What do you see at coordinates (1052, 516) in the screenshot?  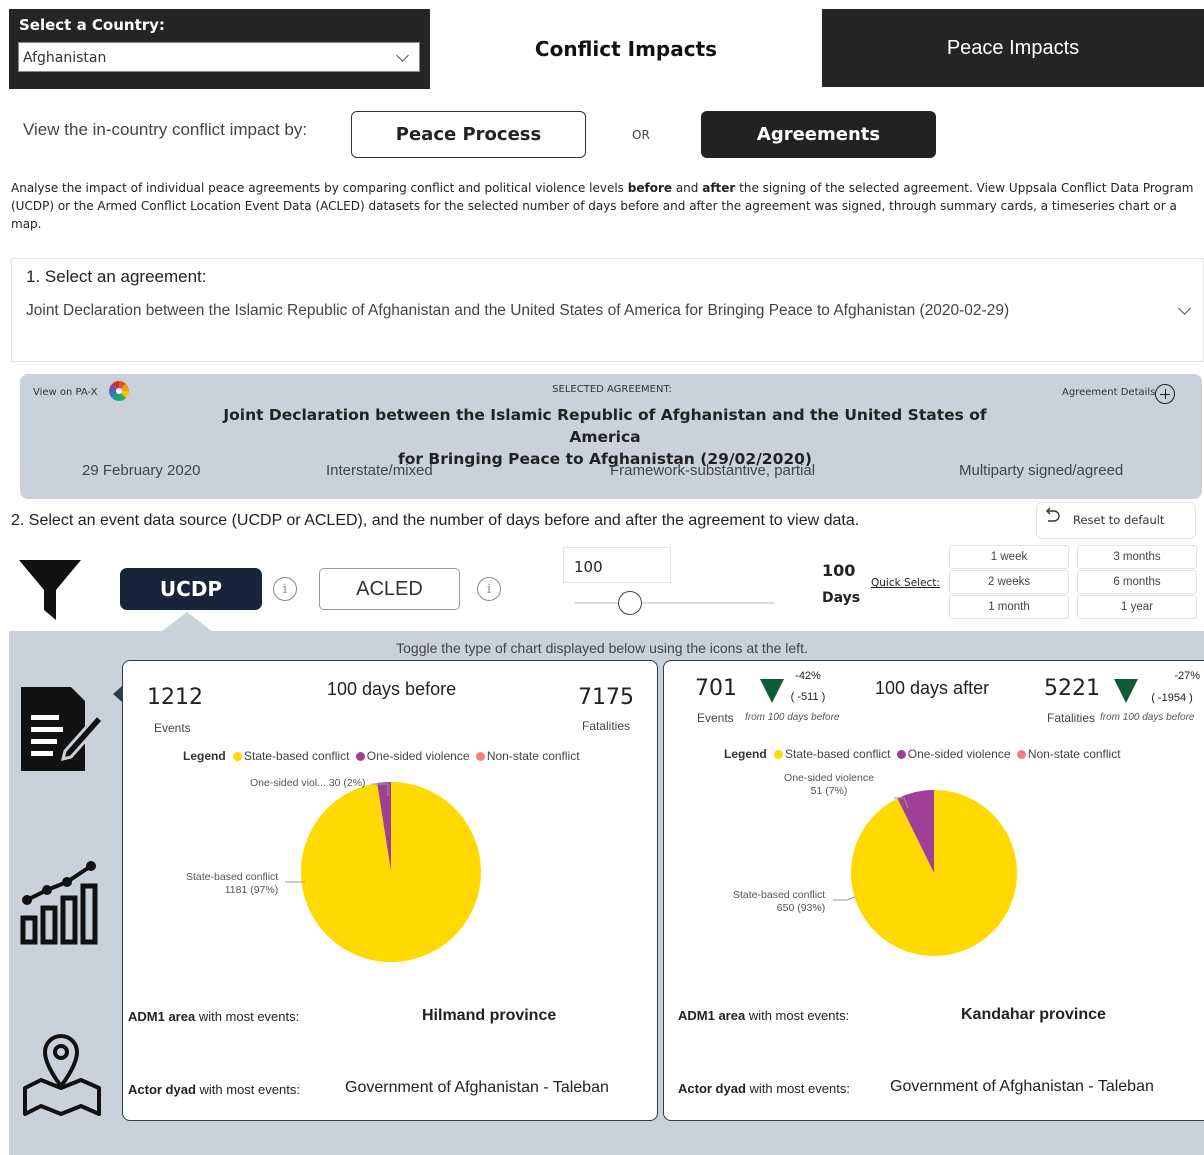 I see `undo-icon` at bounding box center [1052, 516].